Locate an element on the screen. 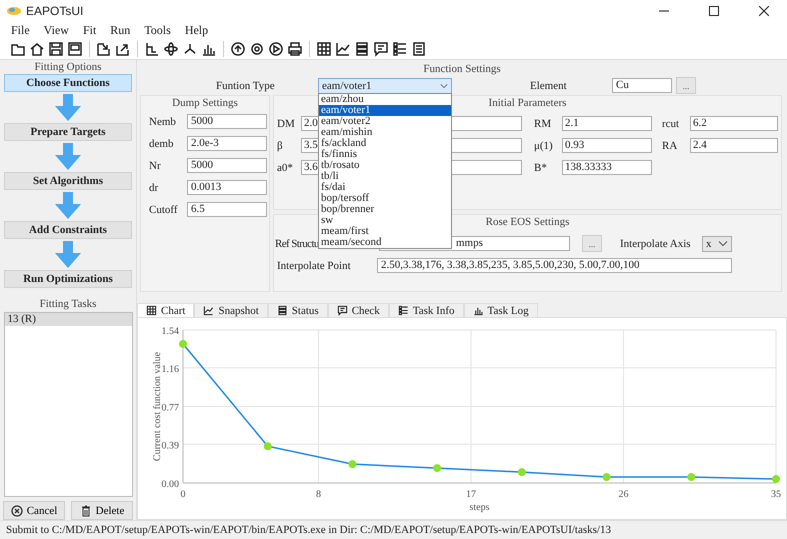  y-tick-label: 1.16 is located at coordinates (170, 369).